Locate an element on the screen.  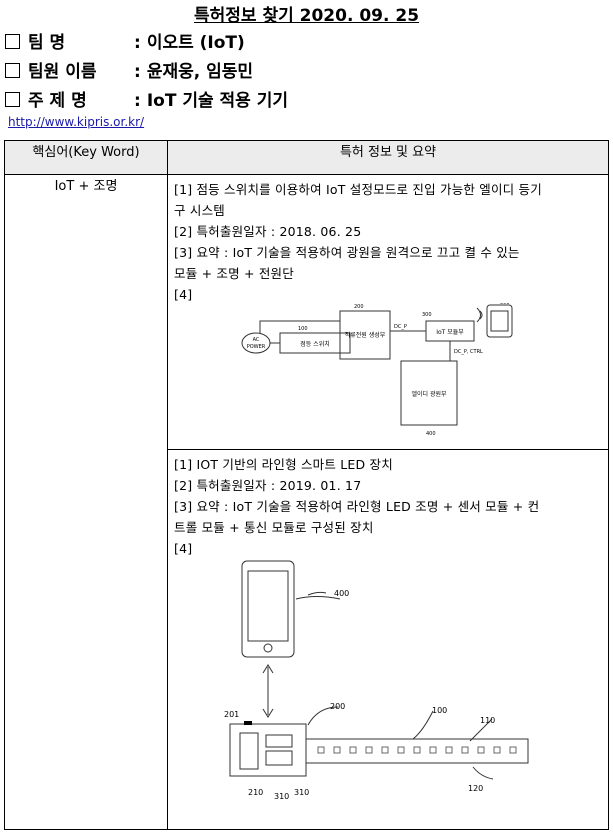
power-label: POWER is located at coordinates (256, 347).